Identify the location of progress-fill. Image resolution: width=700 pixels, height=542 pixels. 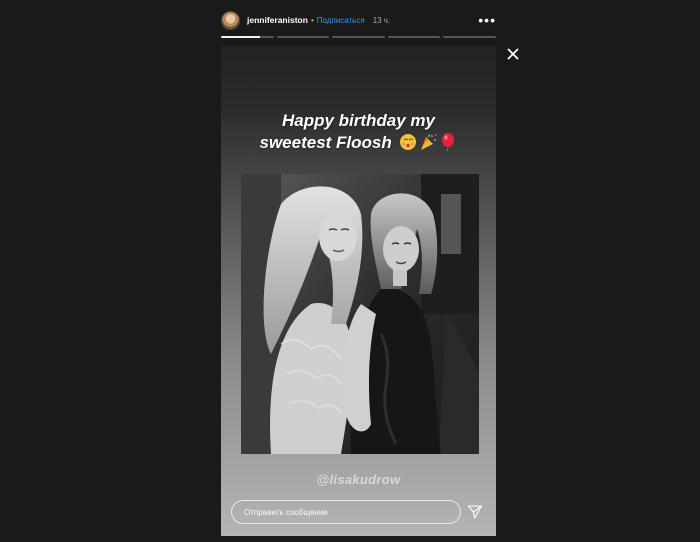
(241, 37).